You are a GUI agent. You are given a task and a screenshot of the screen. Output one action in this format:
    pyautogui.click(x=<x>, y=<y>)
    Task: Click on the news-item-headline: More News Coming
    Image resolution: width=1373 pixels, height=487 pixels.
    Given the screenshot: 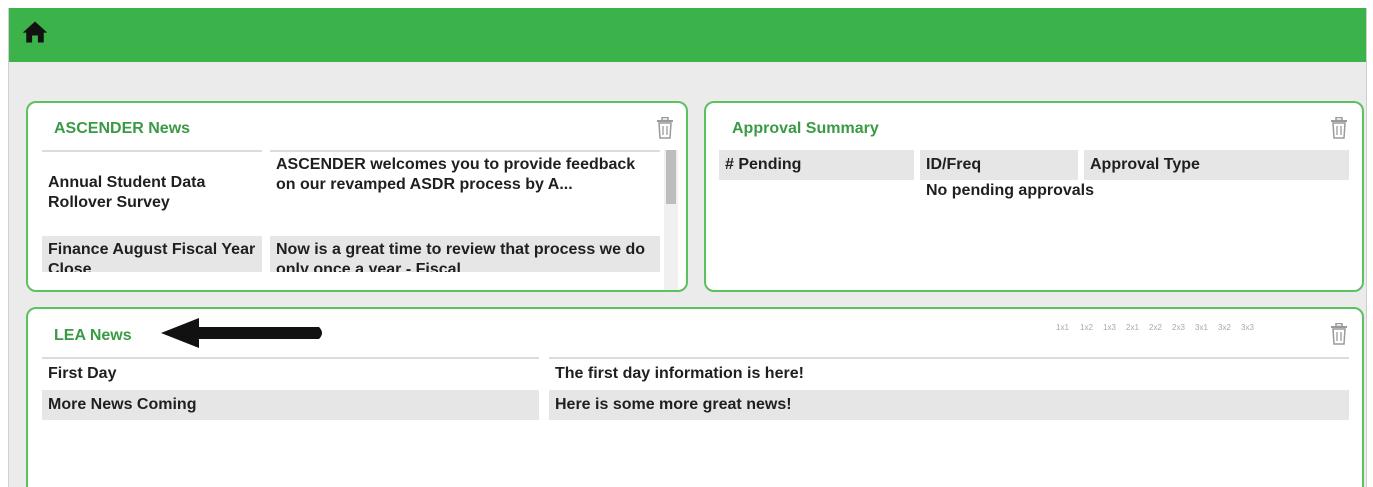 What is the action you would take?
    pyautogui.click(x=290, y=405)
    